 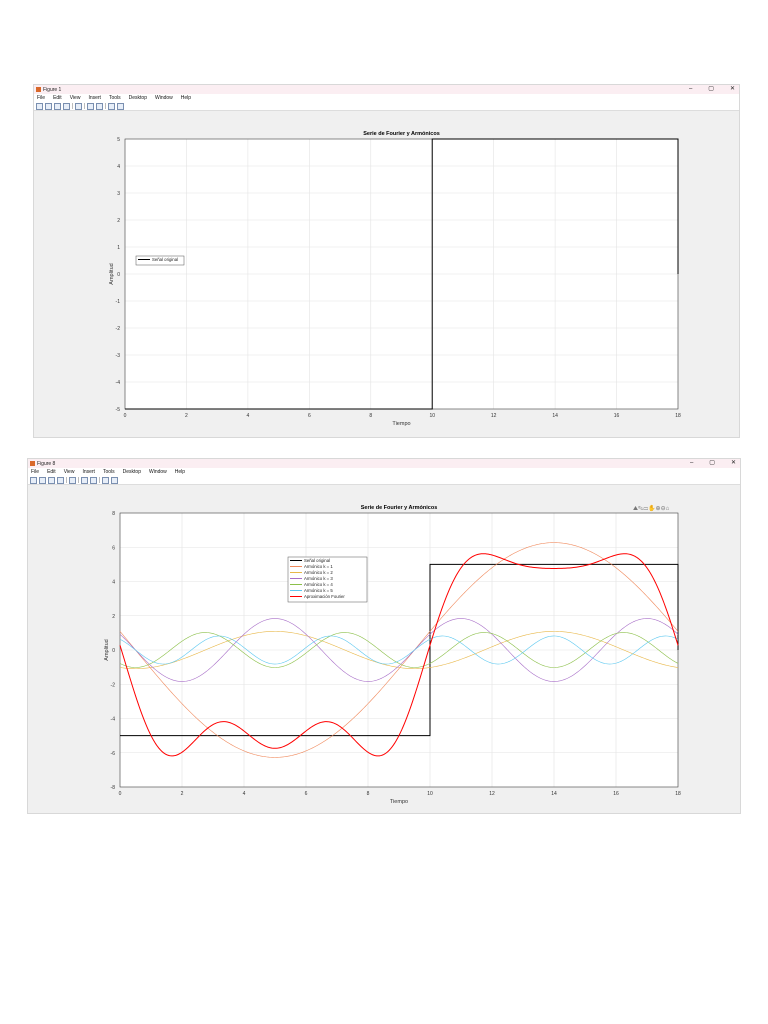 I want to click on y-tick-label: -6, so click(x=113, y=754).